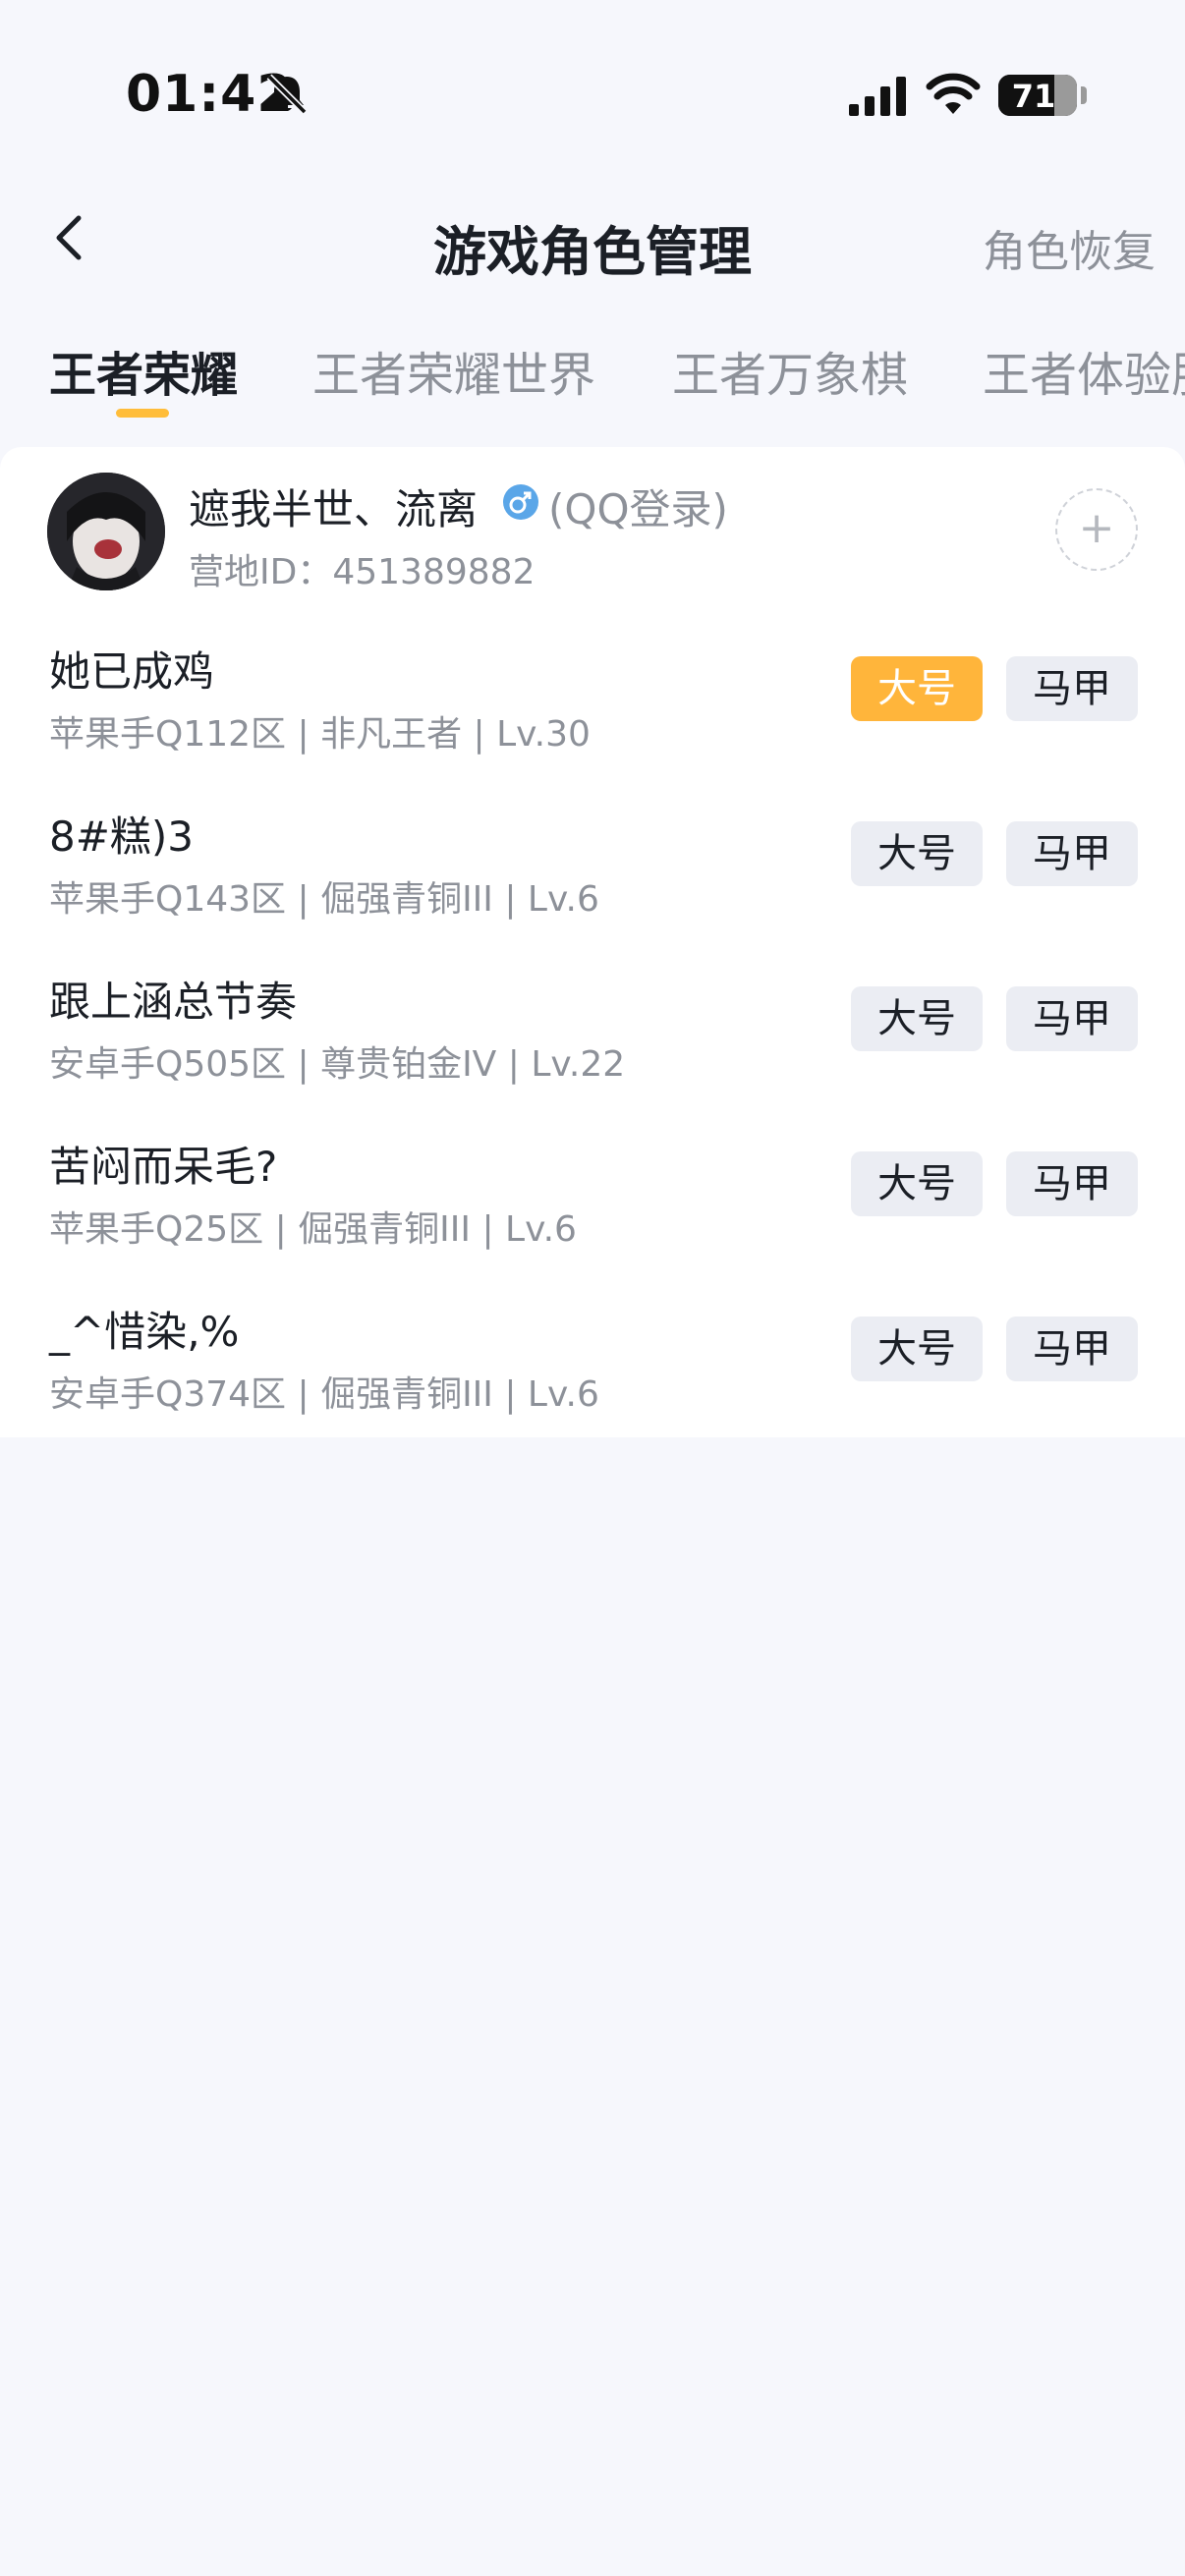 The image size is (1185, 2576). I want to click on battery-cap, so click(1084, 95).